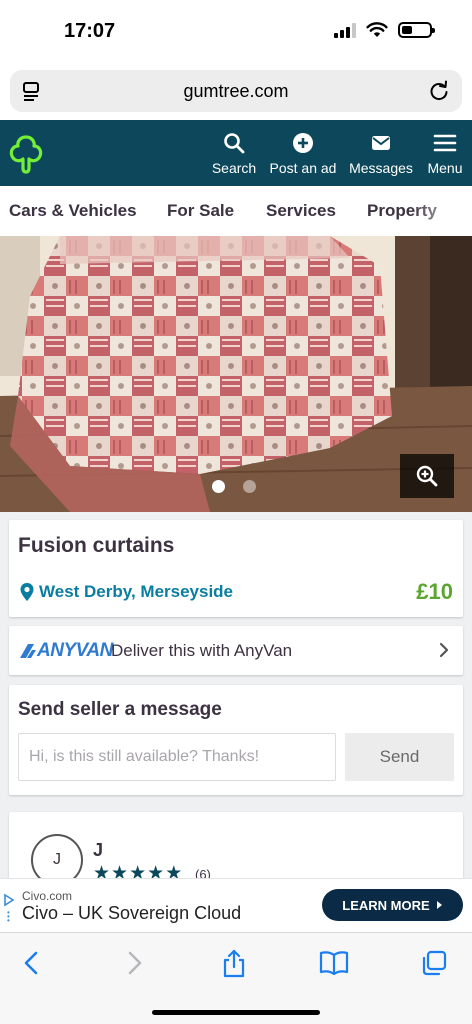 Image resolution: width=472 pixels, height=1024 pixels. I want to click on zoom-in-icon, so click(427, 476).